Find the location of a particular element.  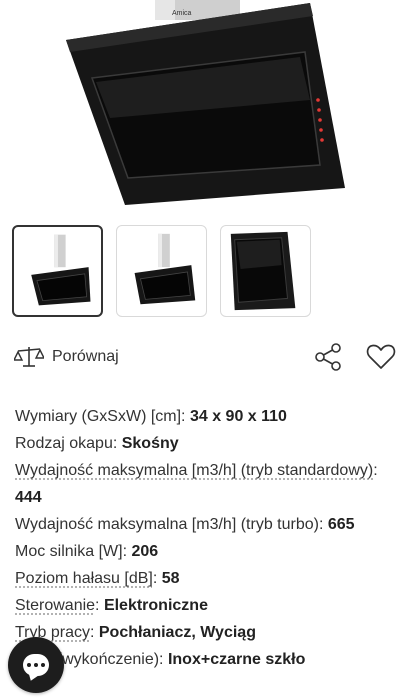

spec-row: Rodzaj okapu: Skośny is located at coordinates (210, 443).